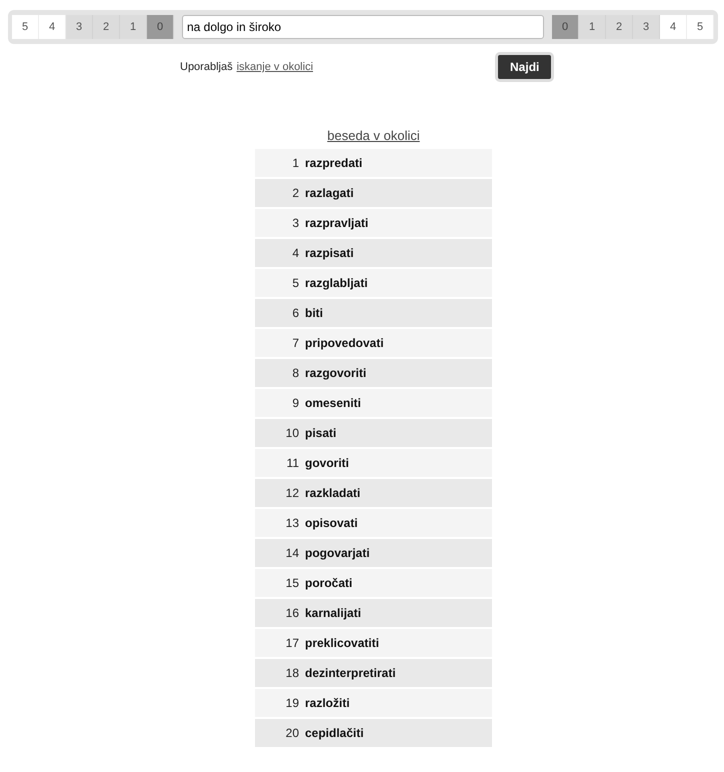  I want to click on rank-number: 6, so click(295, 313).